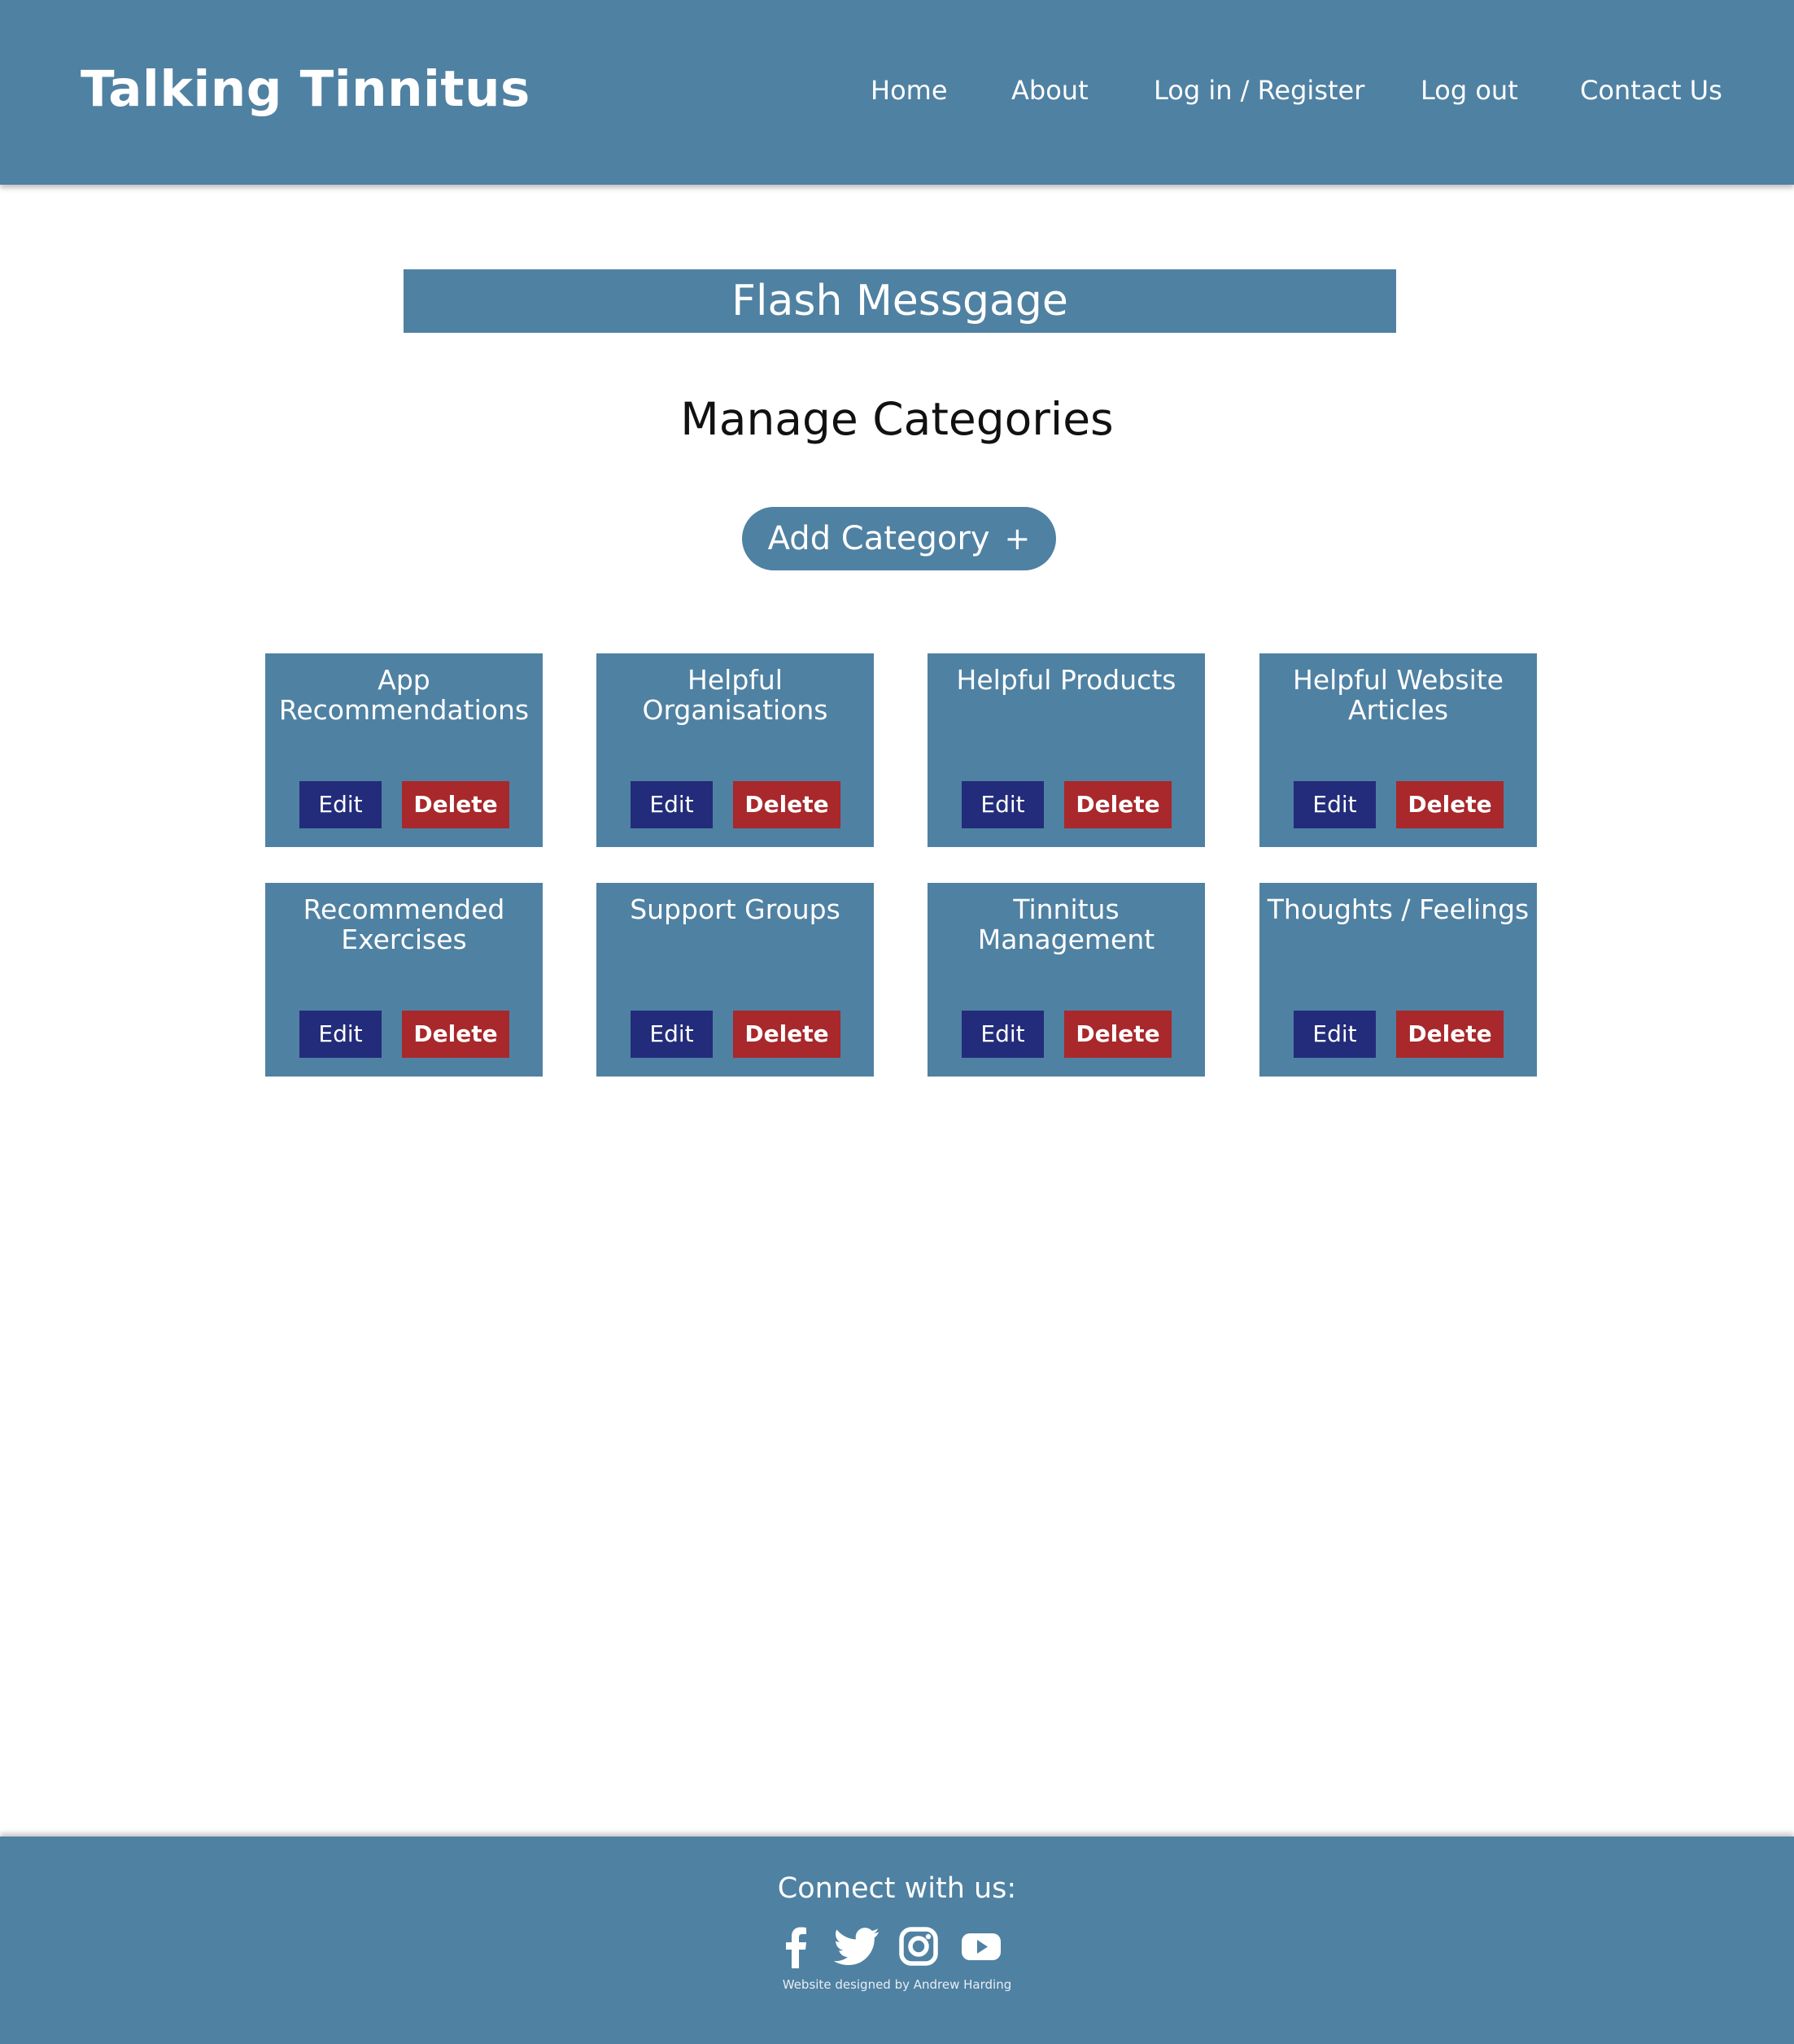 This screenshot has height=2044, width=1794. I want to click on twitter-icon, so click(857, 1947).